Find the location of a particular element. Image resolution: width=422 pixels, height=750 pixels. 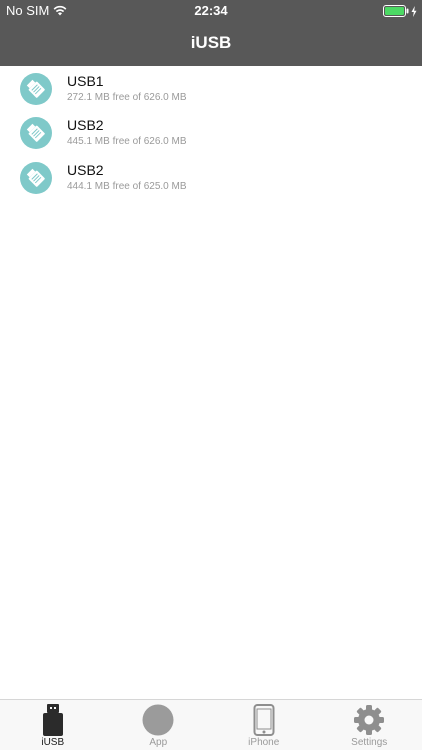

battery-icon is located at coordinates (396, 11).